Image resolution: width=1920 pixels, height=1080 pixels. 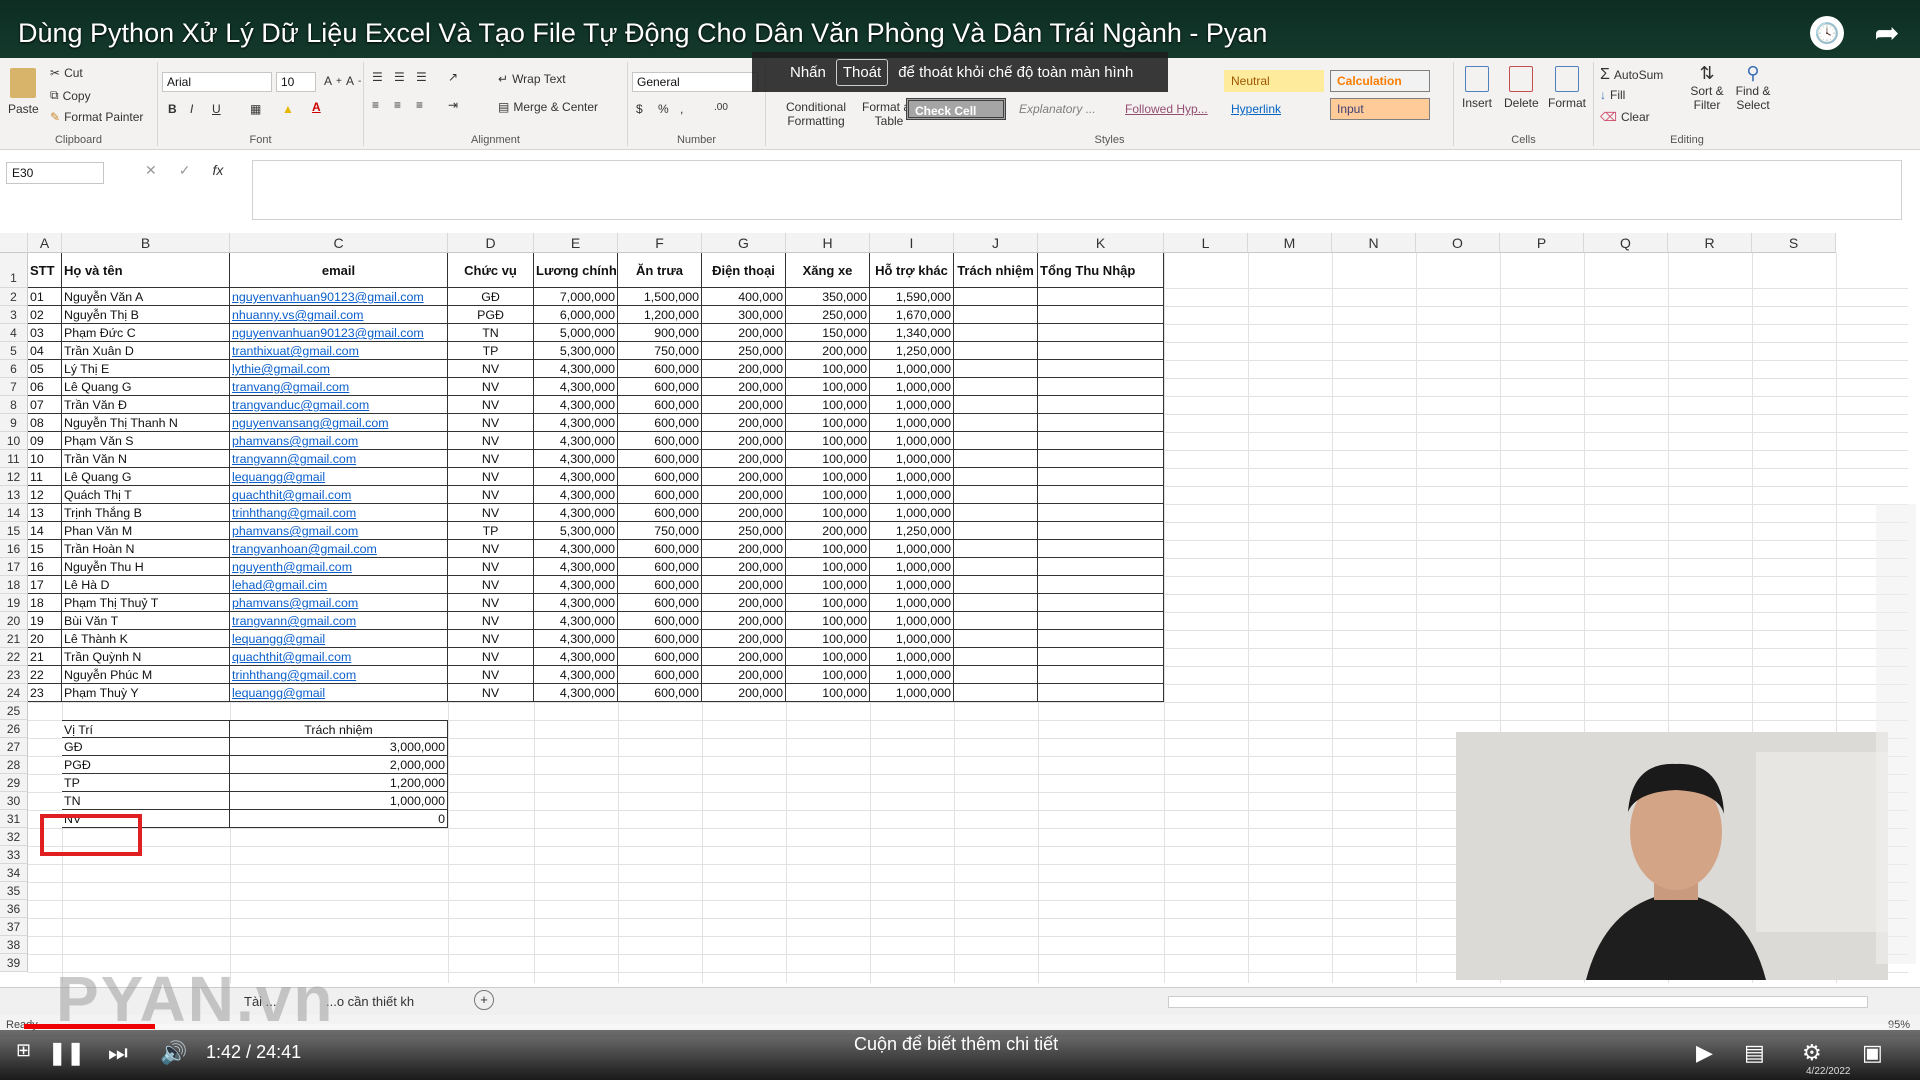 What do you see at coordinates (912, 315) in the screenshot?
I see `data-cell: 1,670,000` at bounding box center [912, 315].